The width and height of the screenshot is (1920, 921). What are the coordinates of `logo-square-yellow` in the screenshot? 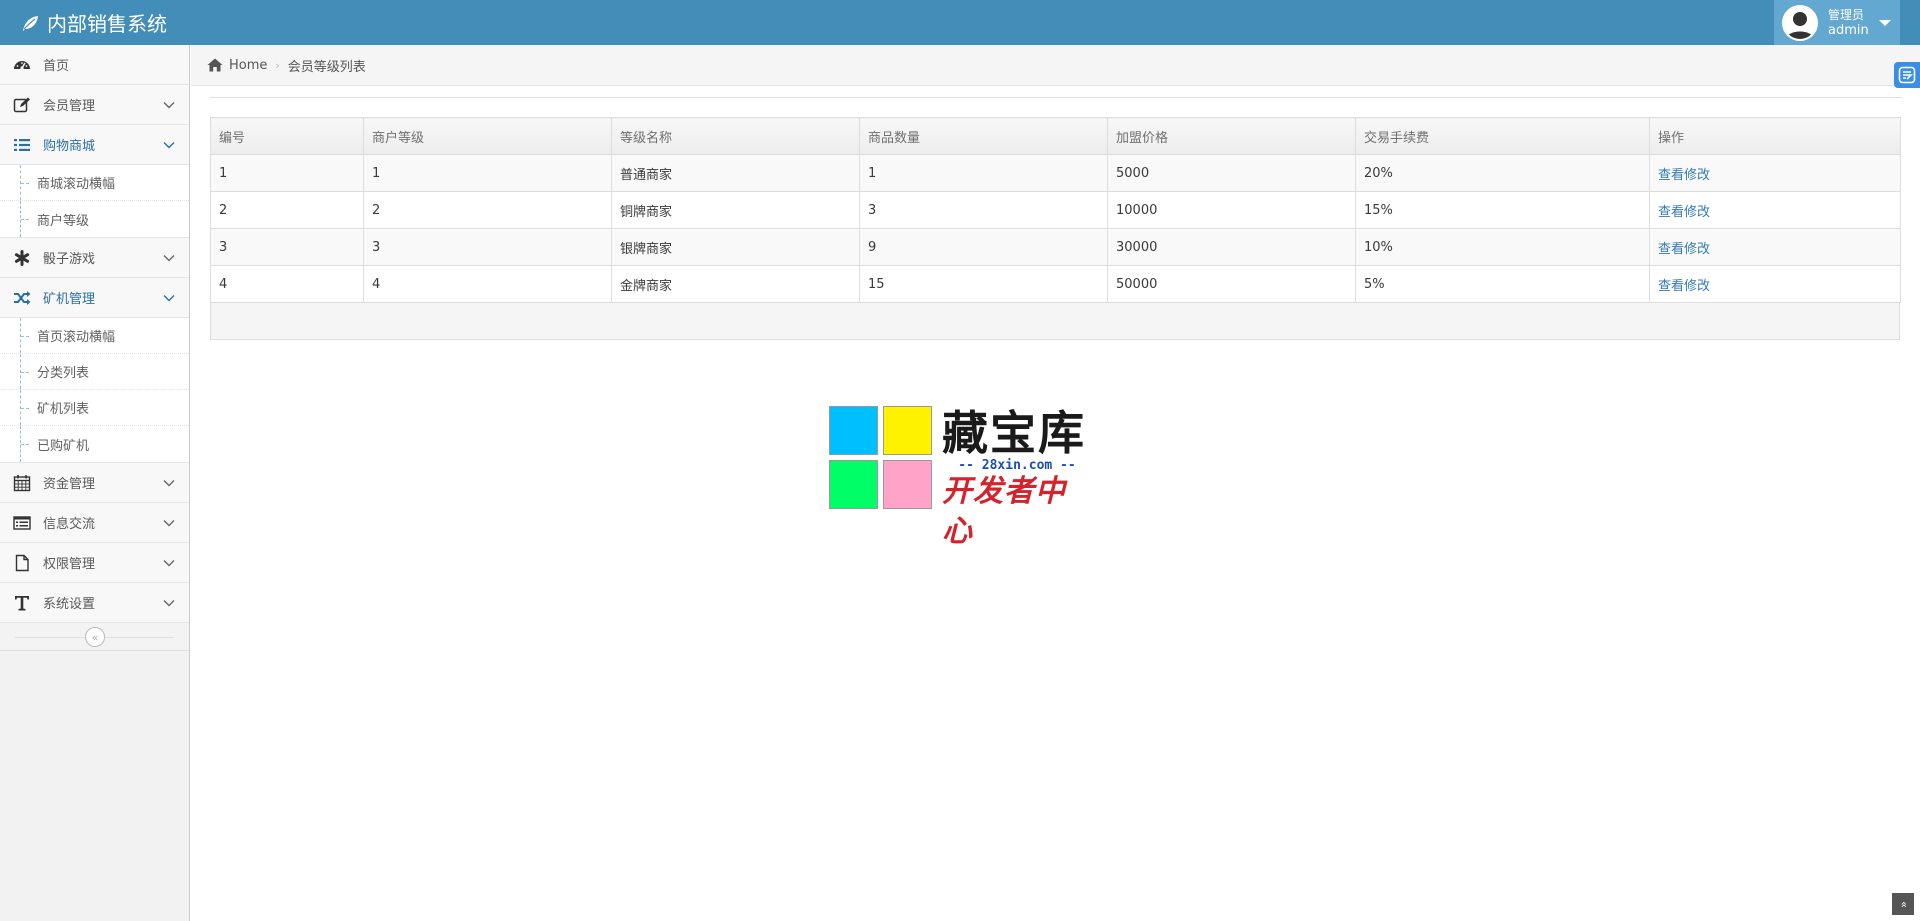 It's located at (907, 430).